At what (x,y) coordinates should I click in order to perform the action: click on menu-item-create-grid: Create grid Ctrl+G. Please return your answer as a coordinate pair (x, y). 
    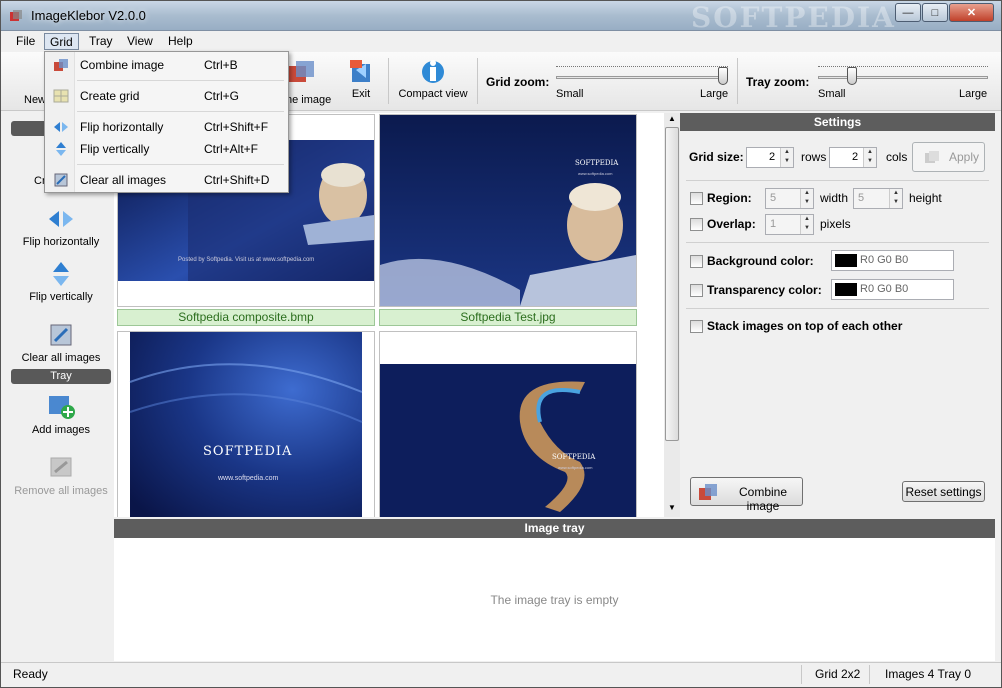
    Looking at the image, I should click on (166, 96).